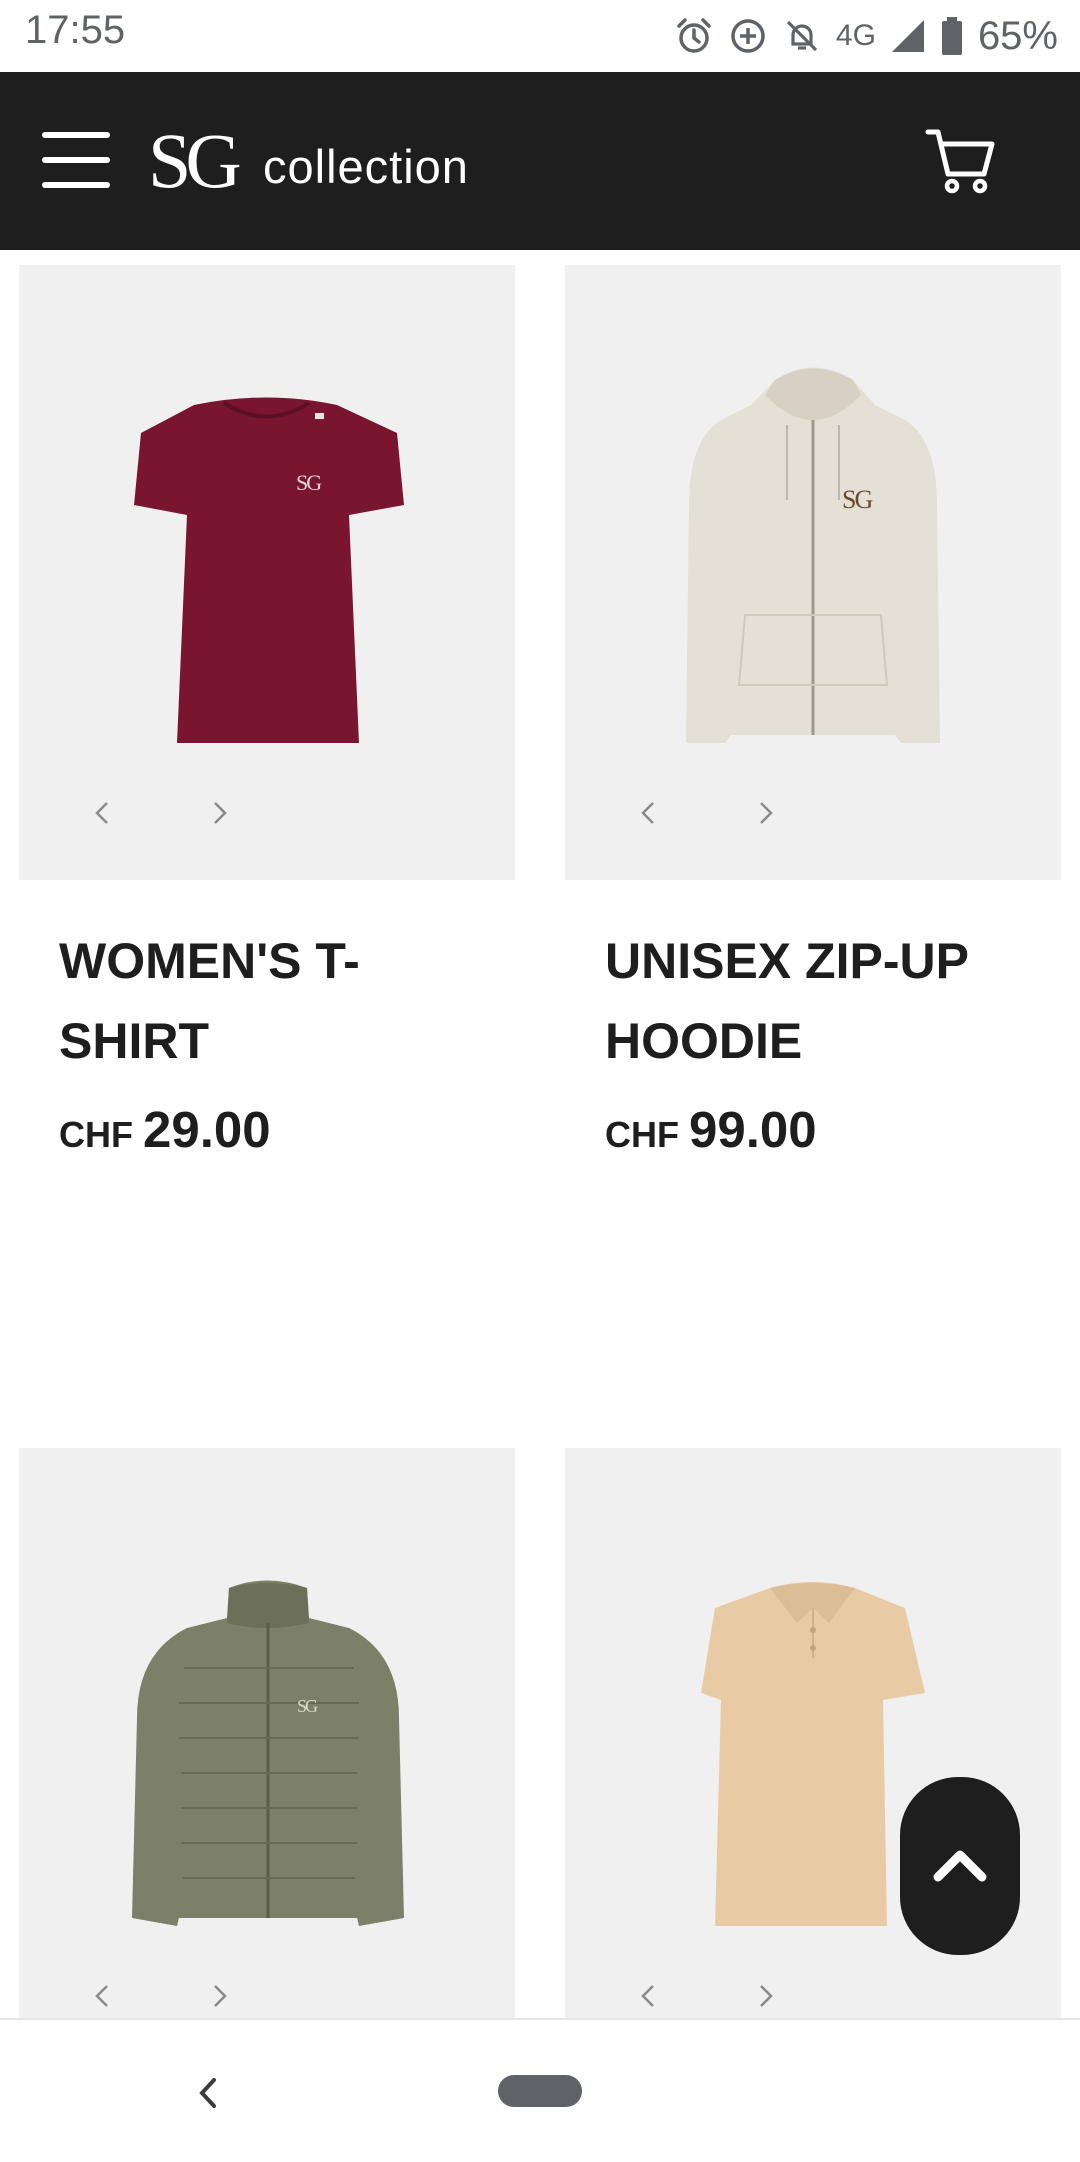  I want to click on polo-shirt-image, so click(813, 1754).